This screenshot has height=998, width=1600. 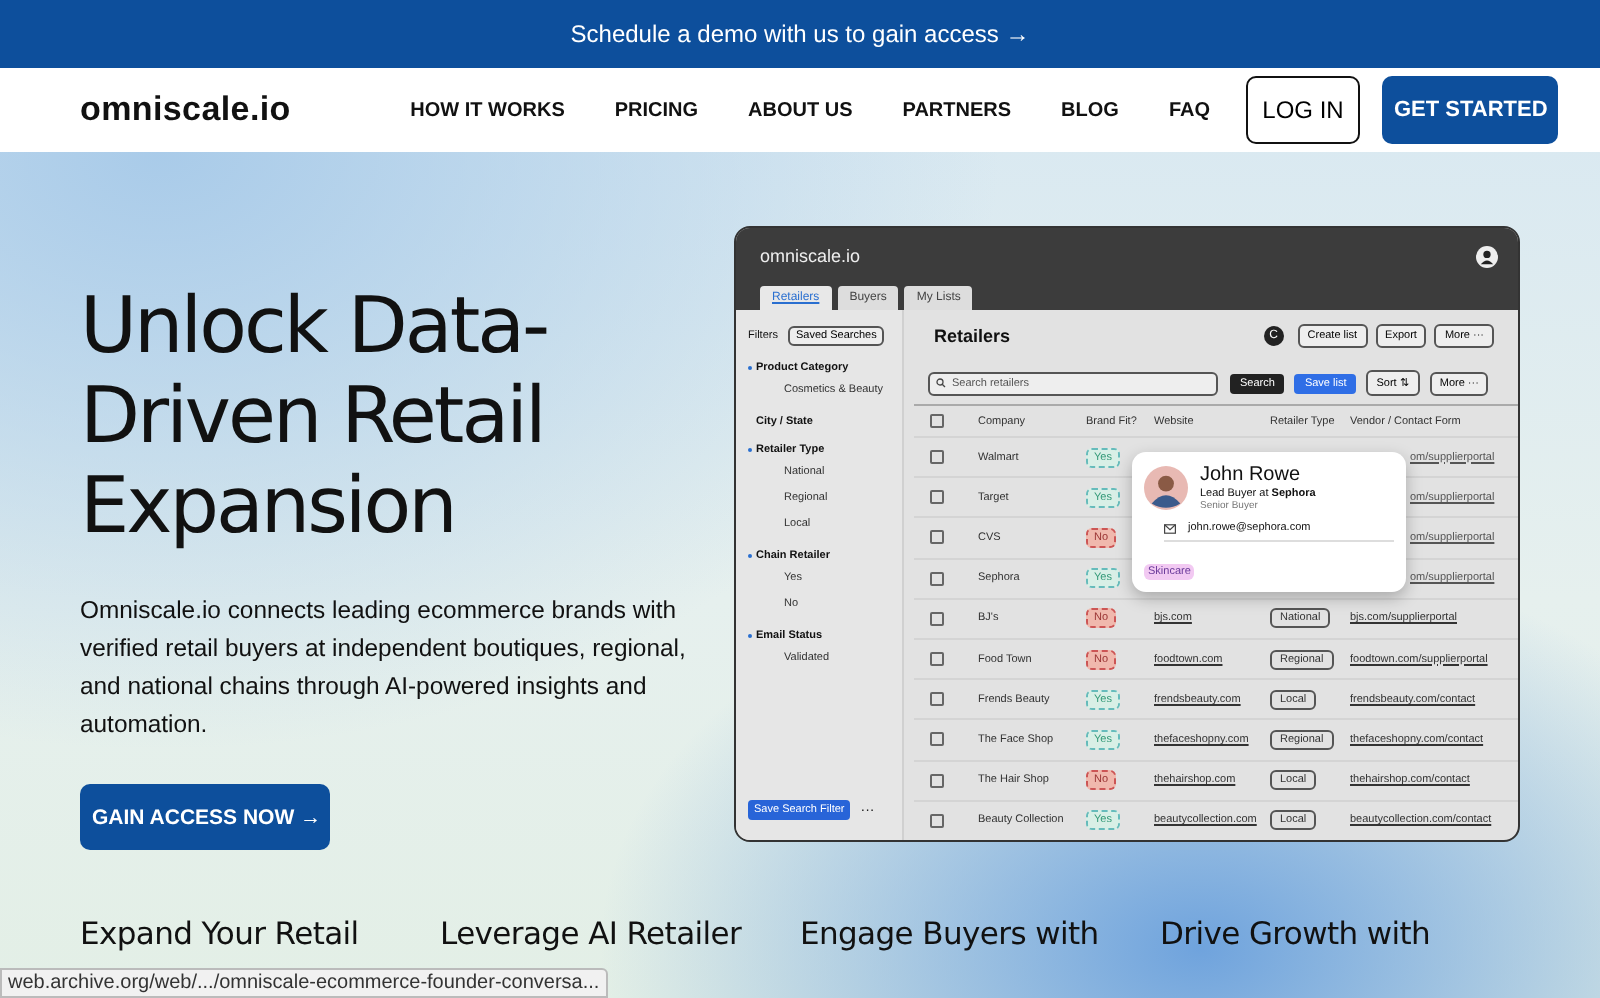 I want to click on nav-link: FAQ, so click(x=1189, y=110).